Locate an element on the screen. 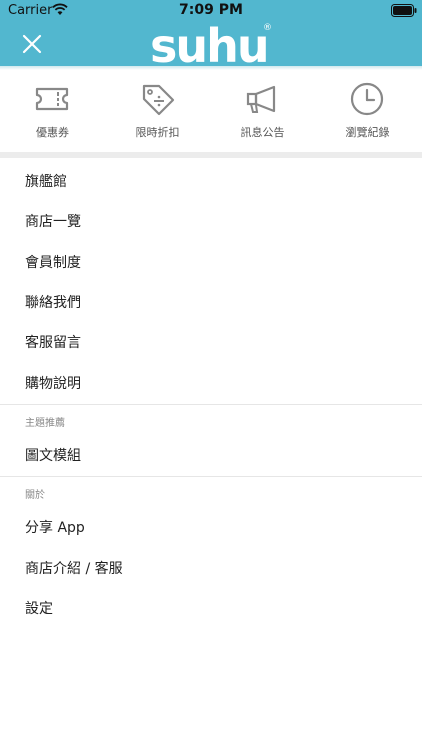 The image size is (422, 750). menu-label: 會員制度 is located at coordinates (53, 263).